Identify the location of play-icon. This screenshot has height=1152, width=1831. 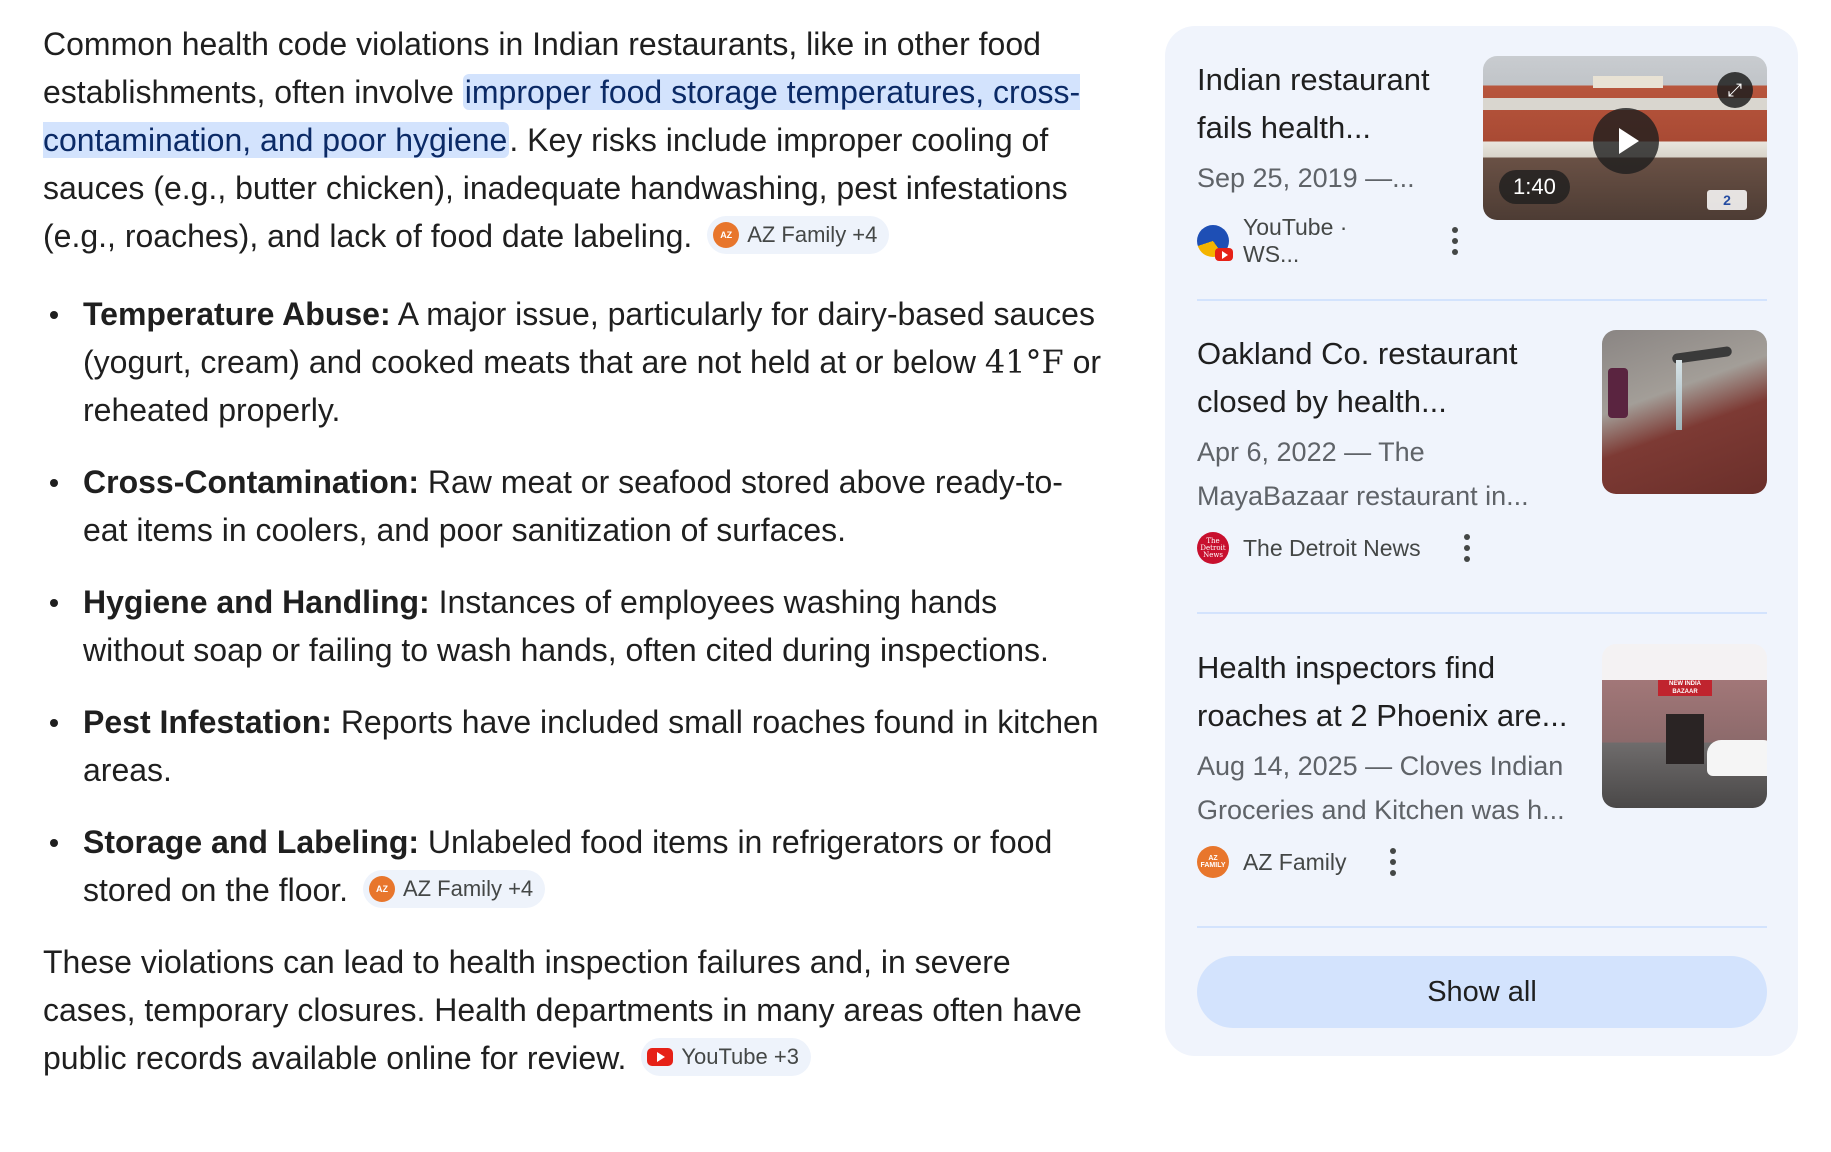
(1626, 141).